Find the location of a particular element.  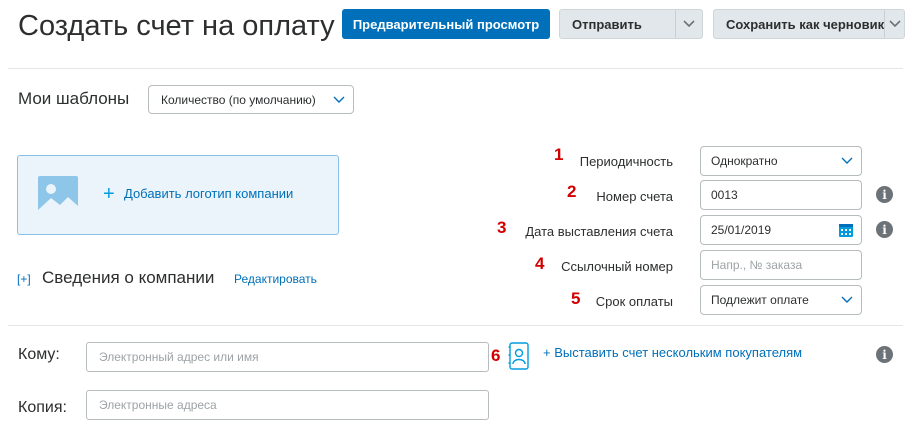

send-button: Отправить is located at coordinates (631, 24).